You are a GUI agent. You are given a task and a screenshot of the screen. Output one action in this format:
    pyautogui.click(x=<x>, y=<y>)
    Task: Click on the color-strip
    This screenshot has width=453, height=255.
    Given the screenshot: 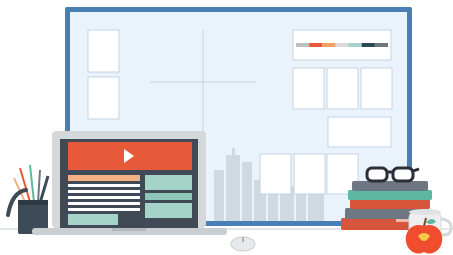 What is the action you would take?
    pyautogui.click(x=342, y=45)
    